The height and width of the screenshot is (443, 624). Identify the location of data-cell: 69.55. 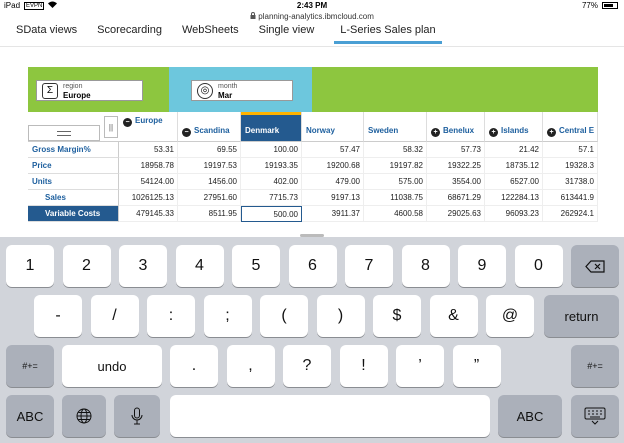
(209, 150).